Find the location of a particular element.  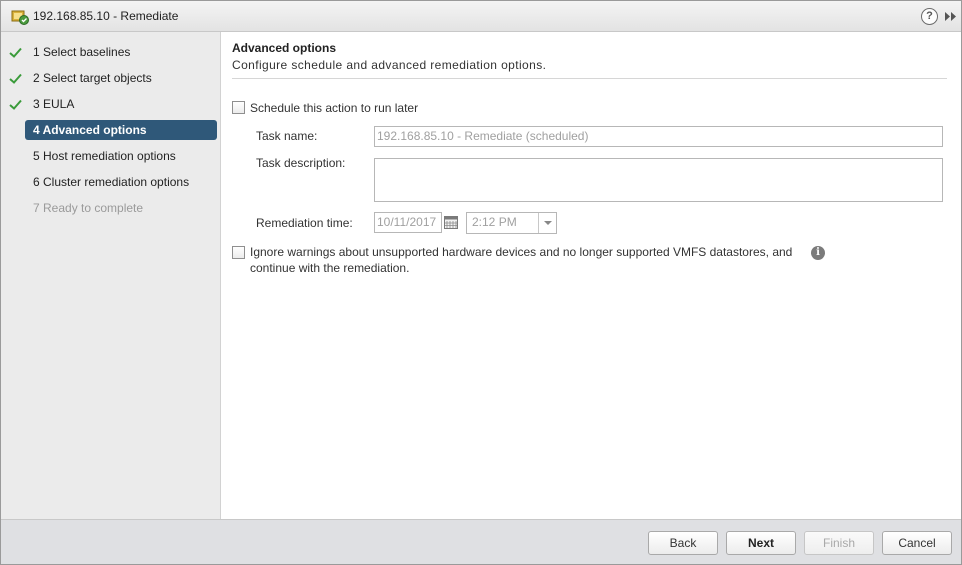

step-advanced-options: 4 Advanced options is located at coordinates (121, 130).